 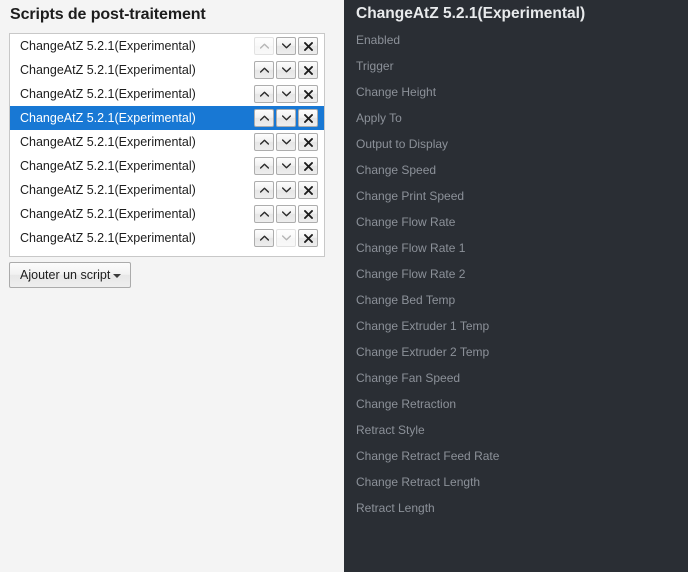 I want to click on setting-row: Change Retract Length, so click(x=516, y=482).